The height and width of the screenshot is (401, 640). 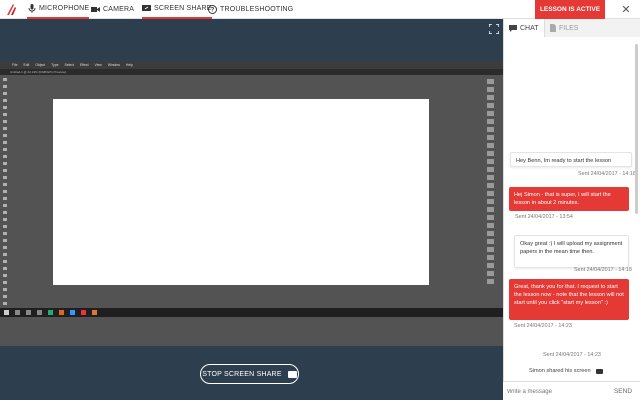 What do you see at coordinates (251, 312) in the screenshot?
I see `shared-taskbar` at bounding box center [251, 312].